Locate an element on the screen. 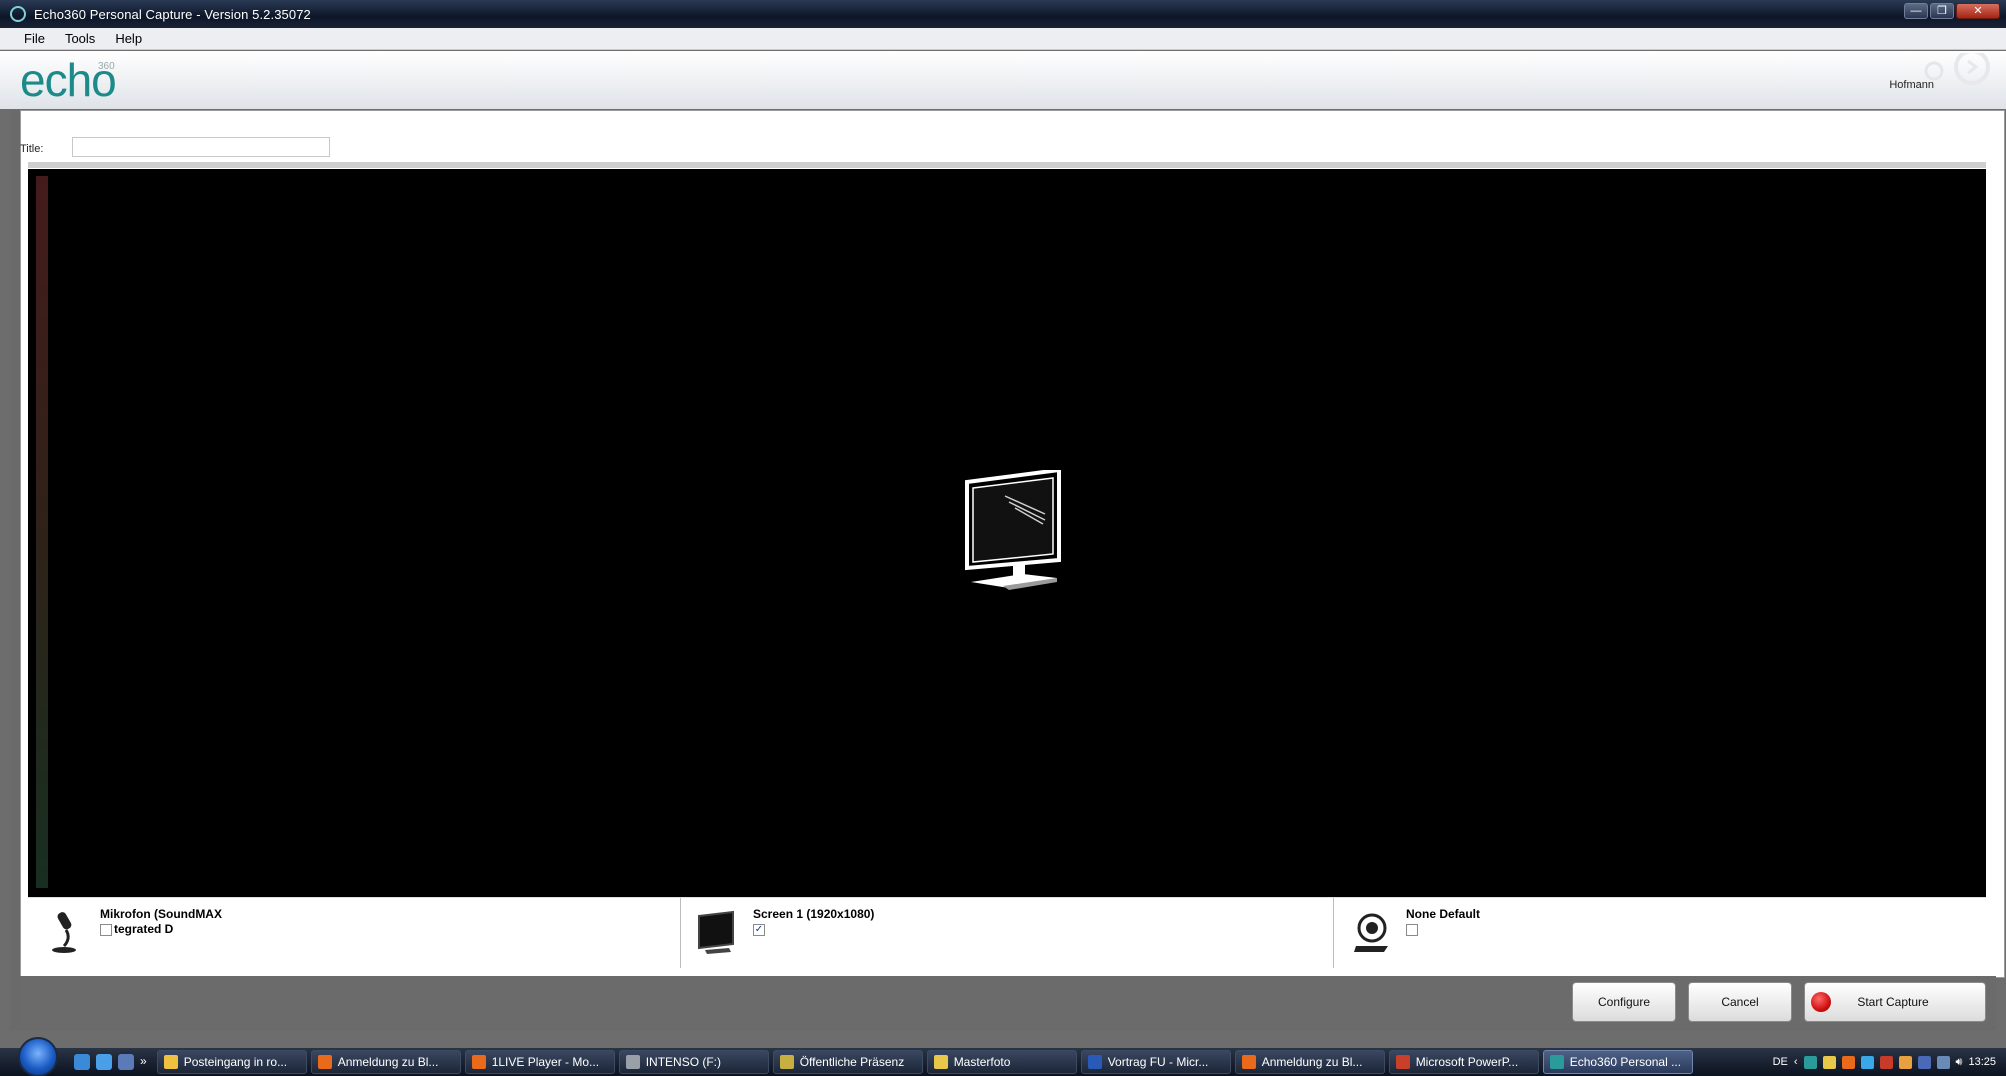 This screenshot has width=2006, height=1076. window-controls: — ❐ ✕ is located at coordinates (1952, 11).